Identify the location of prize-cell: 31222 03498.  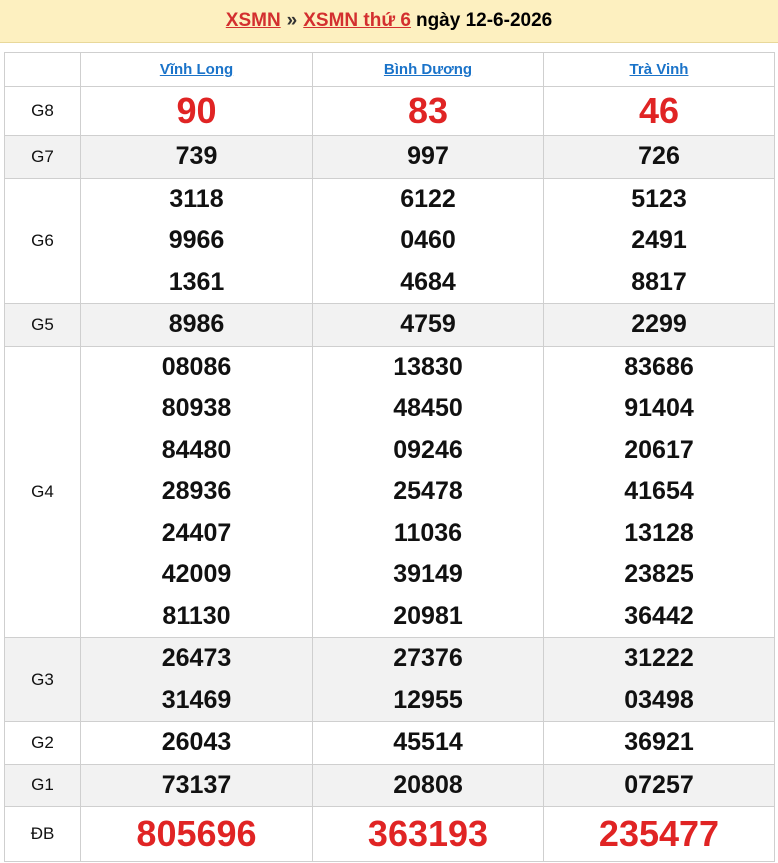
(659, 679).